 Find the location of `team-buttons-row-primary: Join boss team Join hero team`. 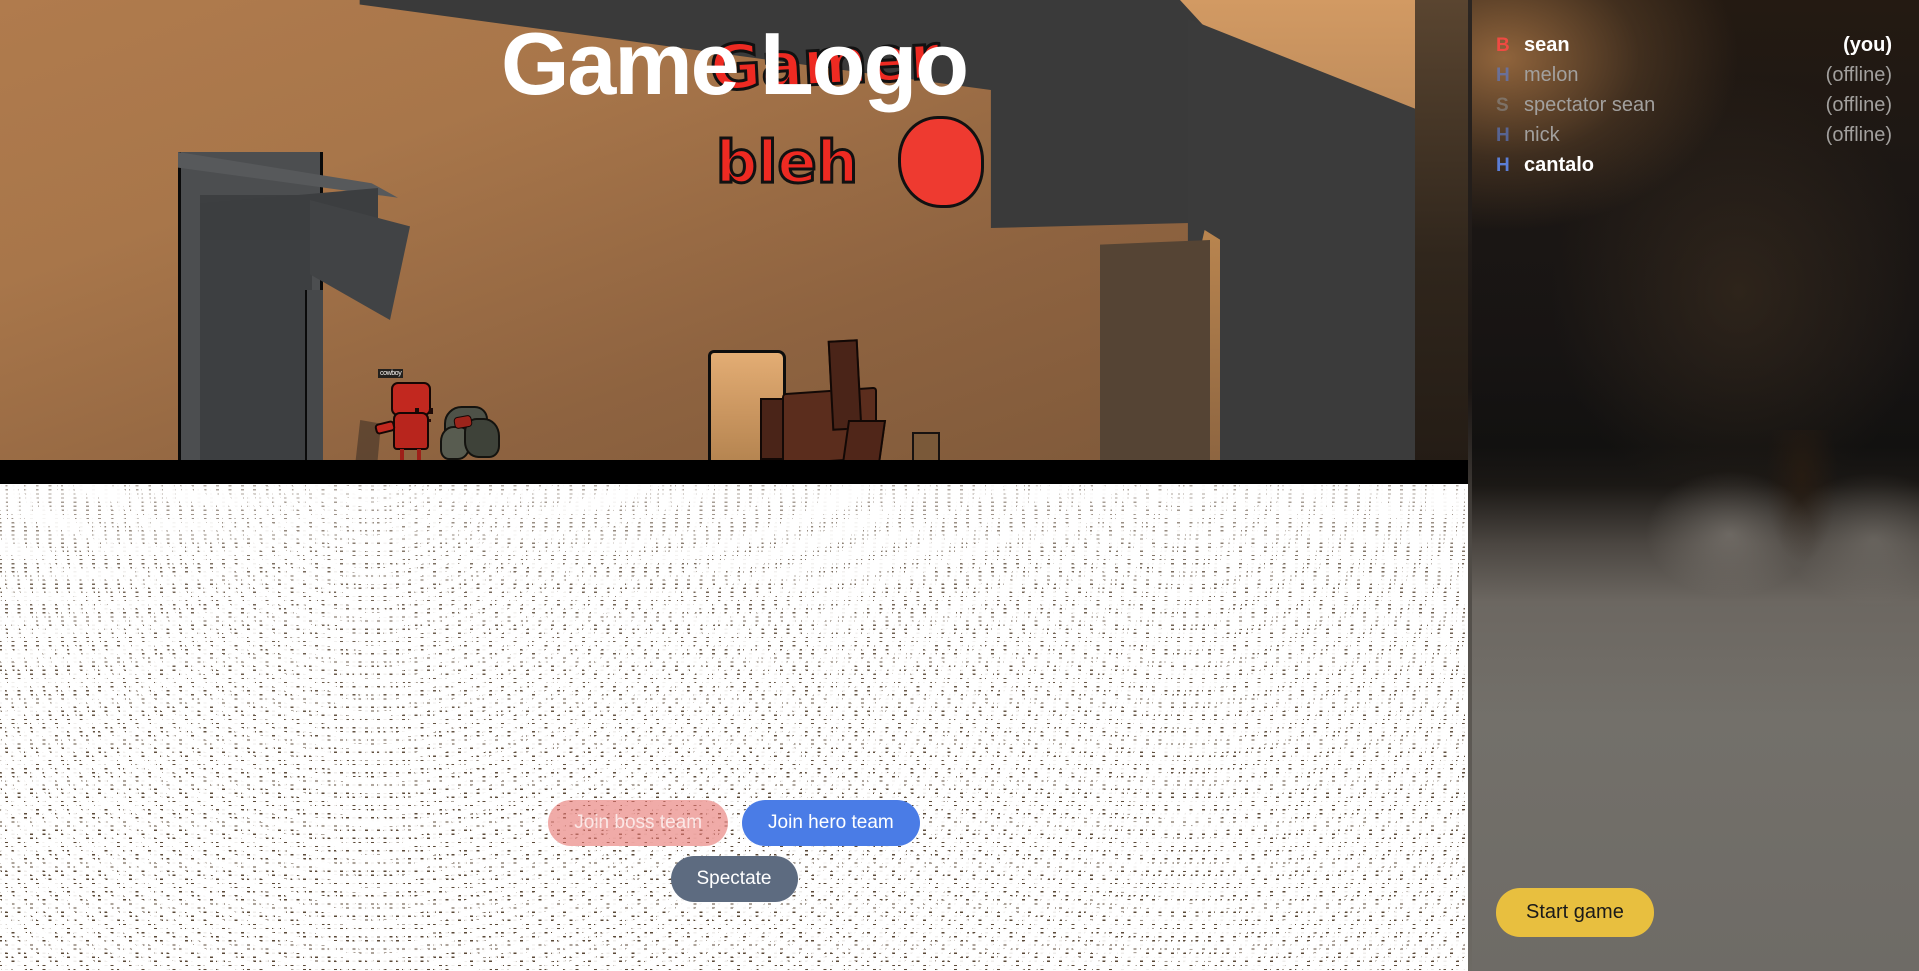

team-buttons-row-primary: Join boss team Join hero team is located at coordinates (734, 823).